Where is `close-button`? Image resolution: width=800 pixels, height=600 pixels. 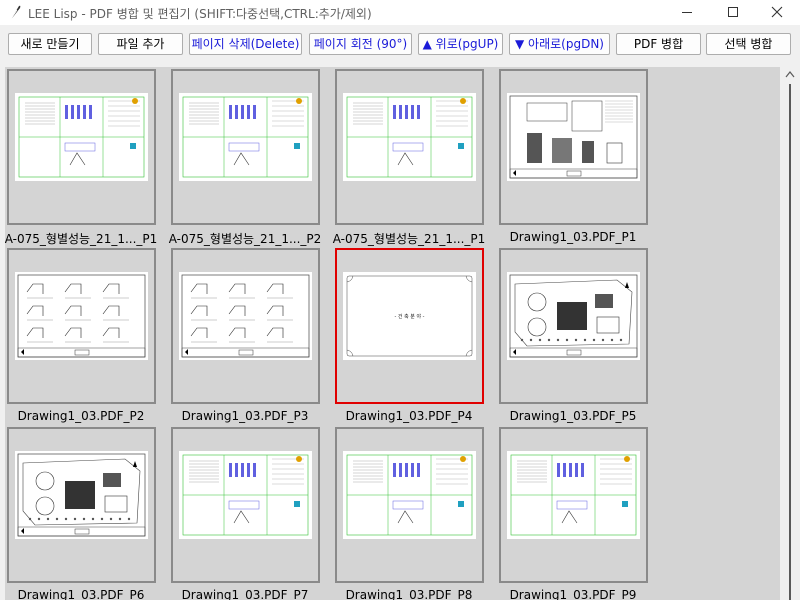
close-button is located at coordinates (777, 12).